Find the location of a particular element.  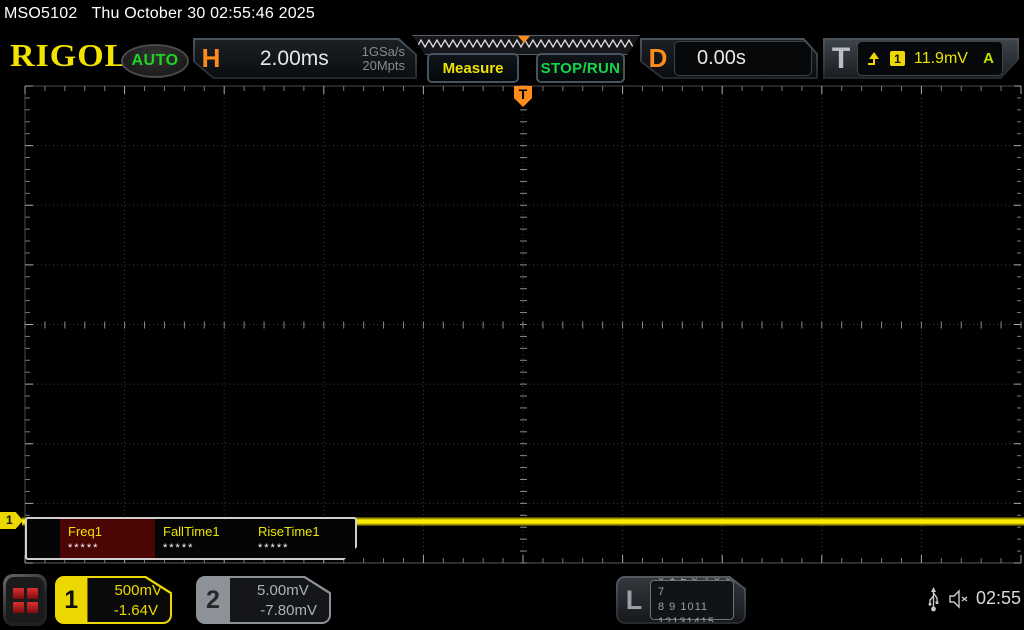

measurement-item-freq1: Freq1 ***** is located at coordinates (107, 538).